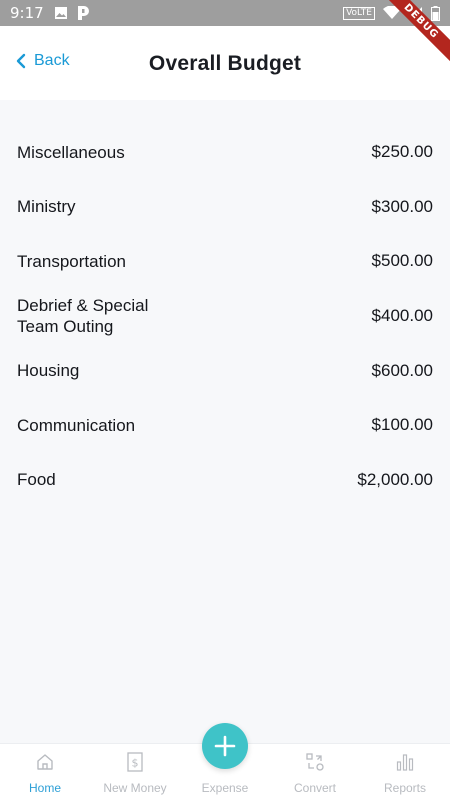  I want to click on plus-icon, so click(225, 746).